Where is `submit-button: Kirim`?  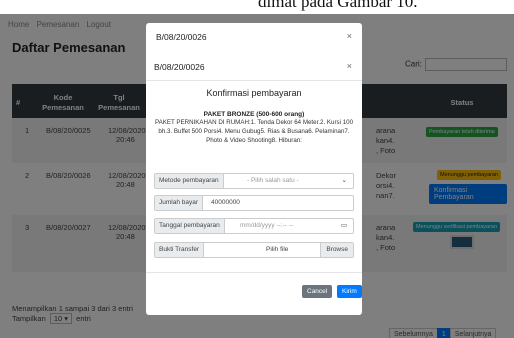 submit-button: Kirim is located at coordinates (349, 291).